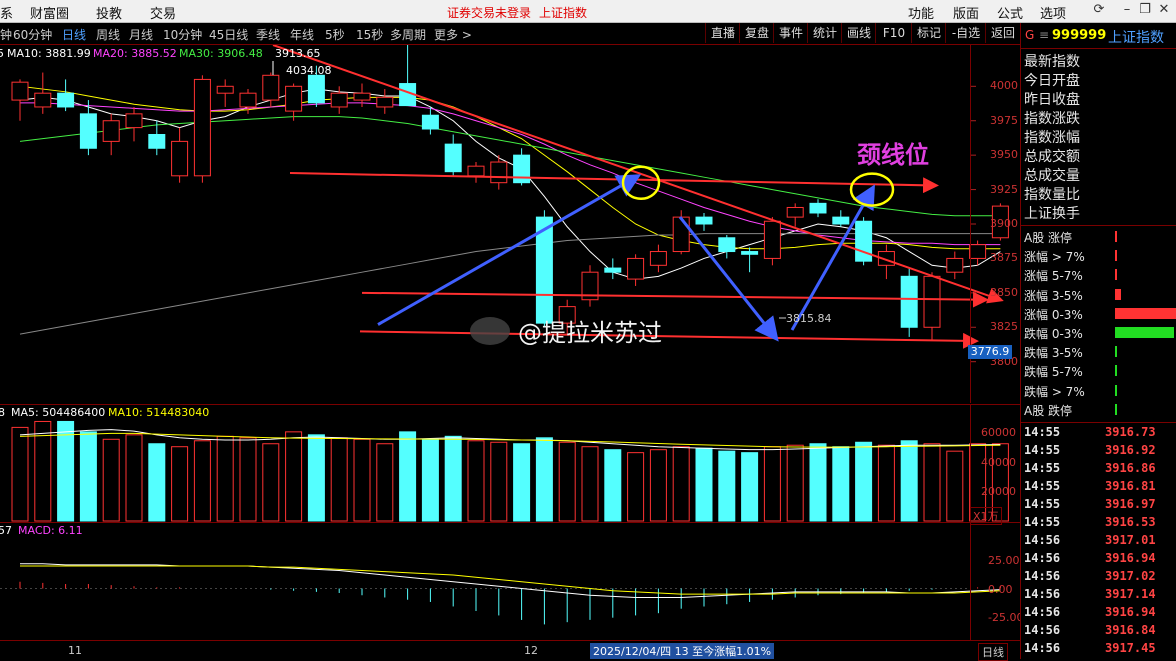  Describe the element at coordinates (453, 34) in the screenshot. I see `period-more: 更多 >` at that location.